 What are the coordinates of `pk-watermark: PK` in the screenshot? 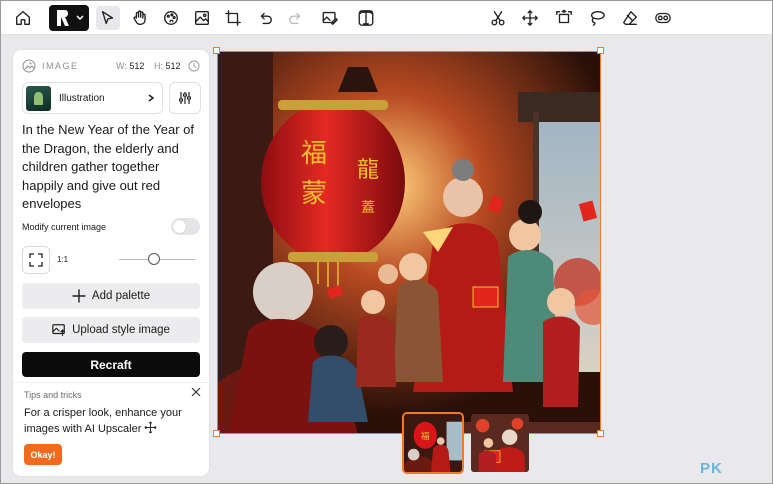 It's located at (711, 468).